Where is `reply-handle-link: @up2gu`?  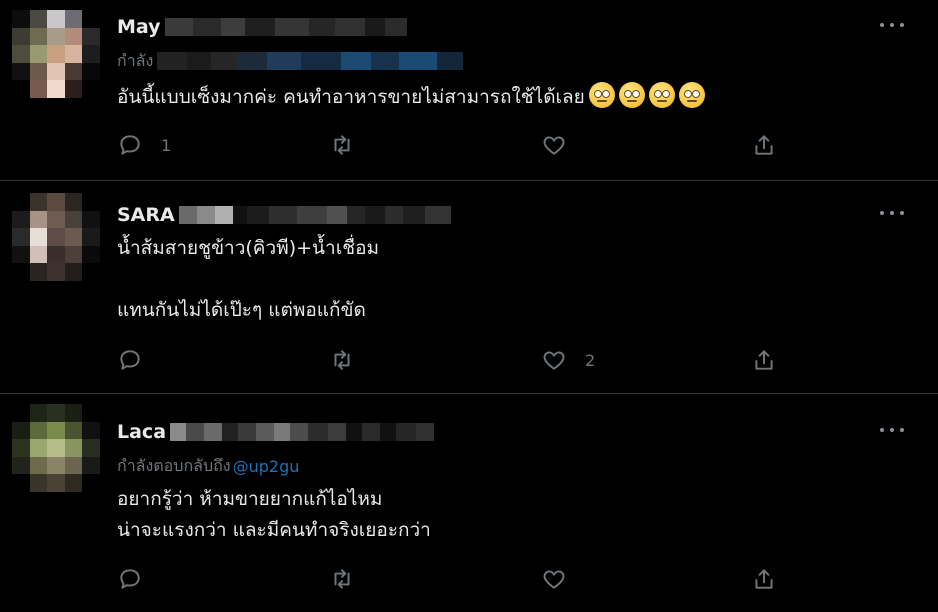 reply-handle-link: @up2gu is located at coordinates (266, 466).